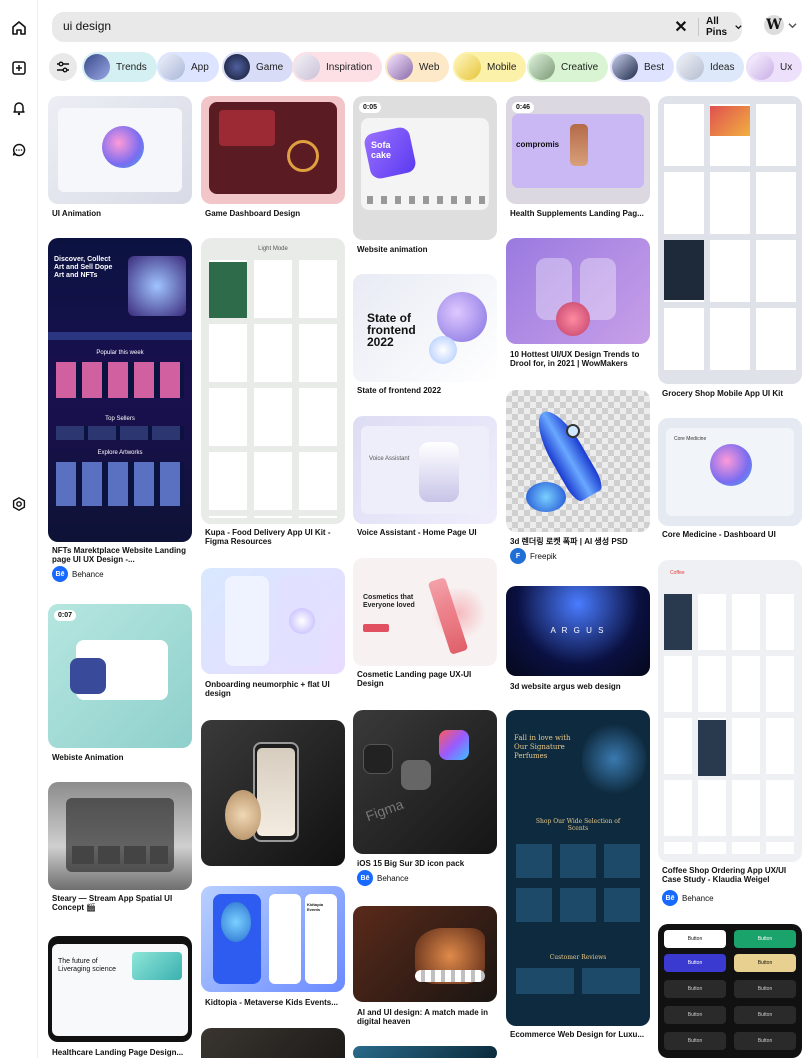  Describe the element at coordinates (87, 26) in the screenshot. I see `search-input: ui design` at that location.